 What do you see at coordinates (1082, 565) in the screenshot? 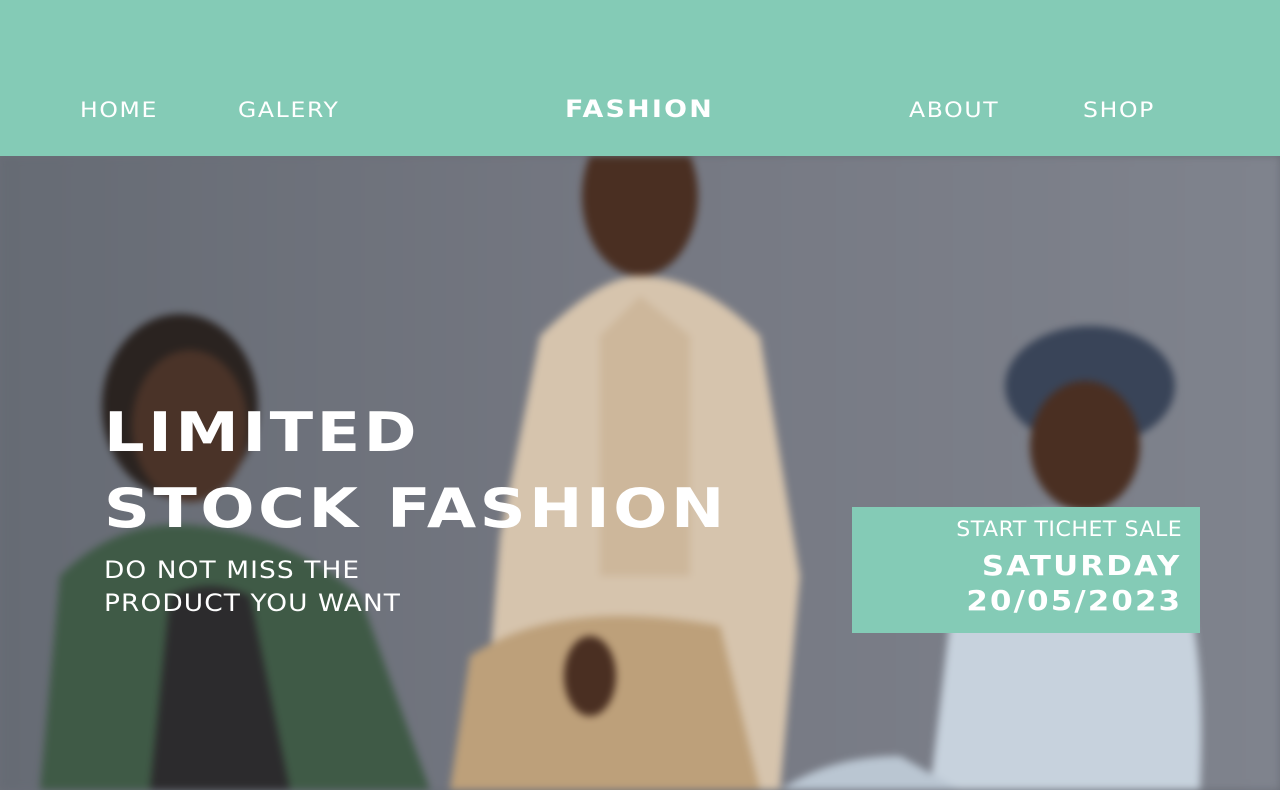
I see `ticket-sale-day: SATURDAY` at bounding box center [1082, 565].